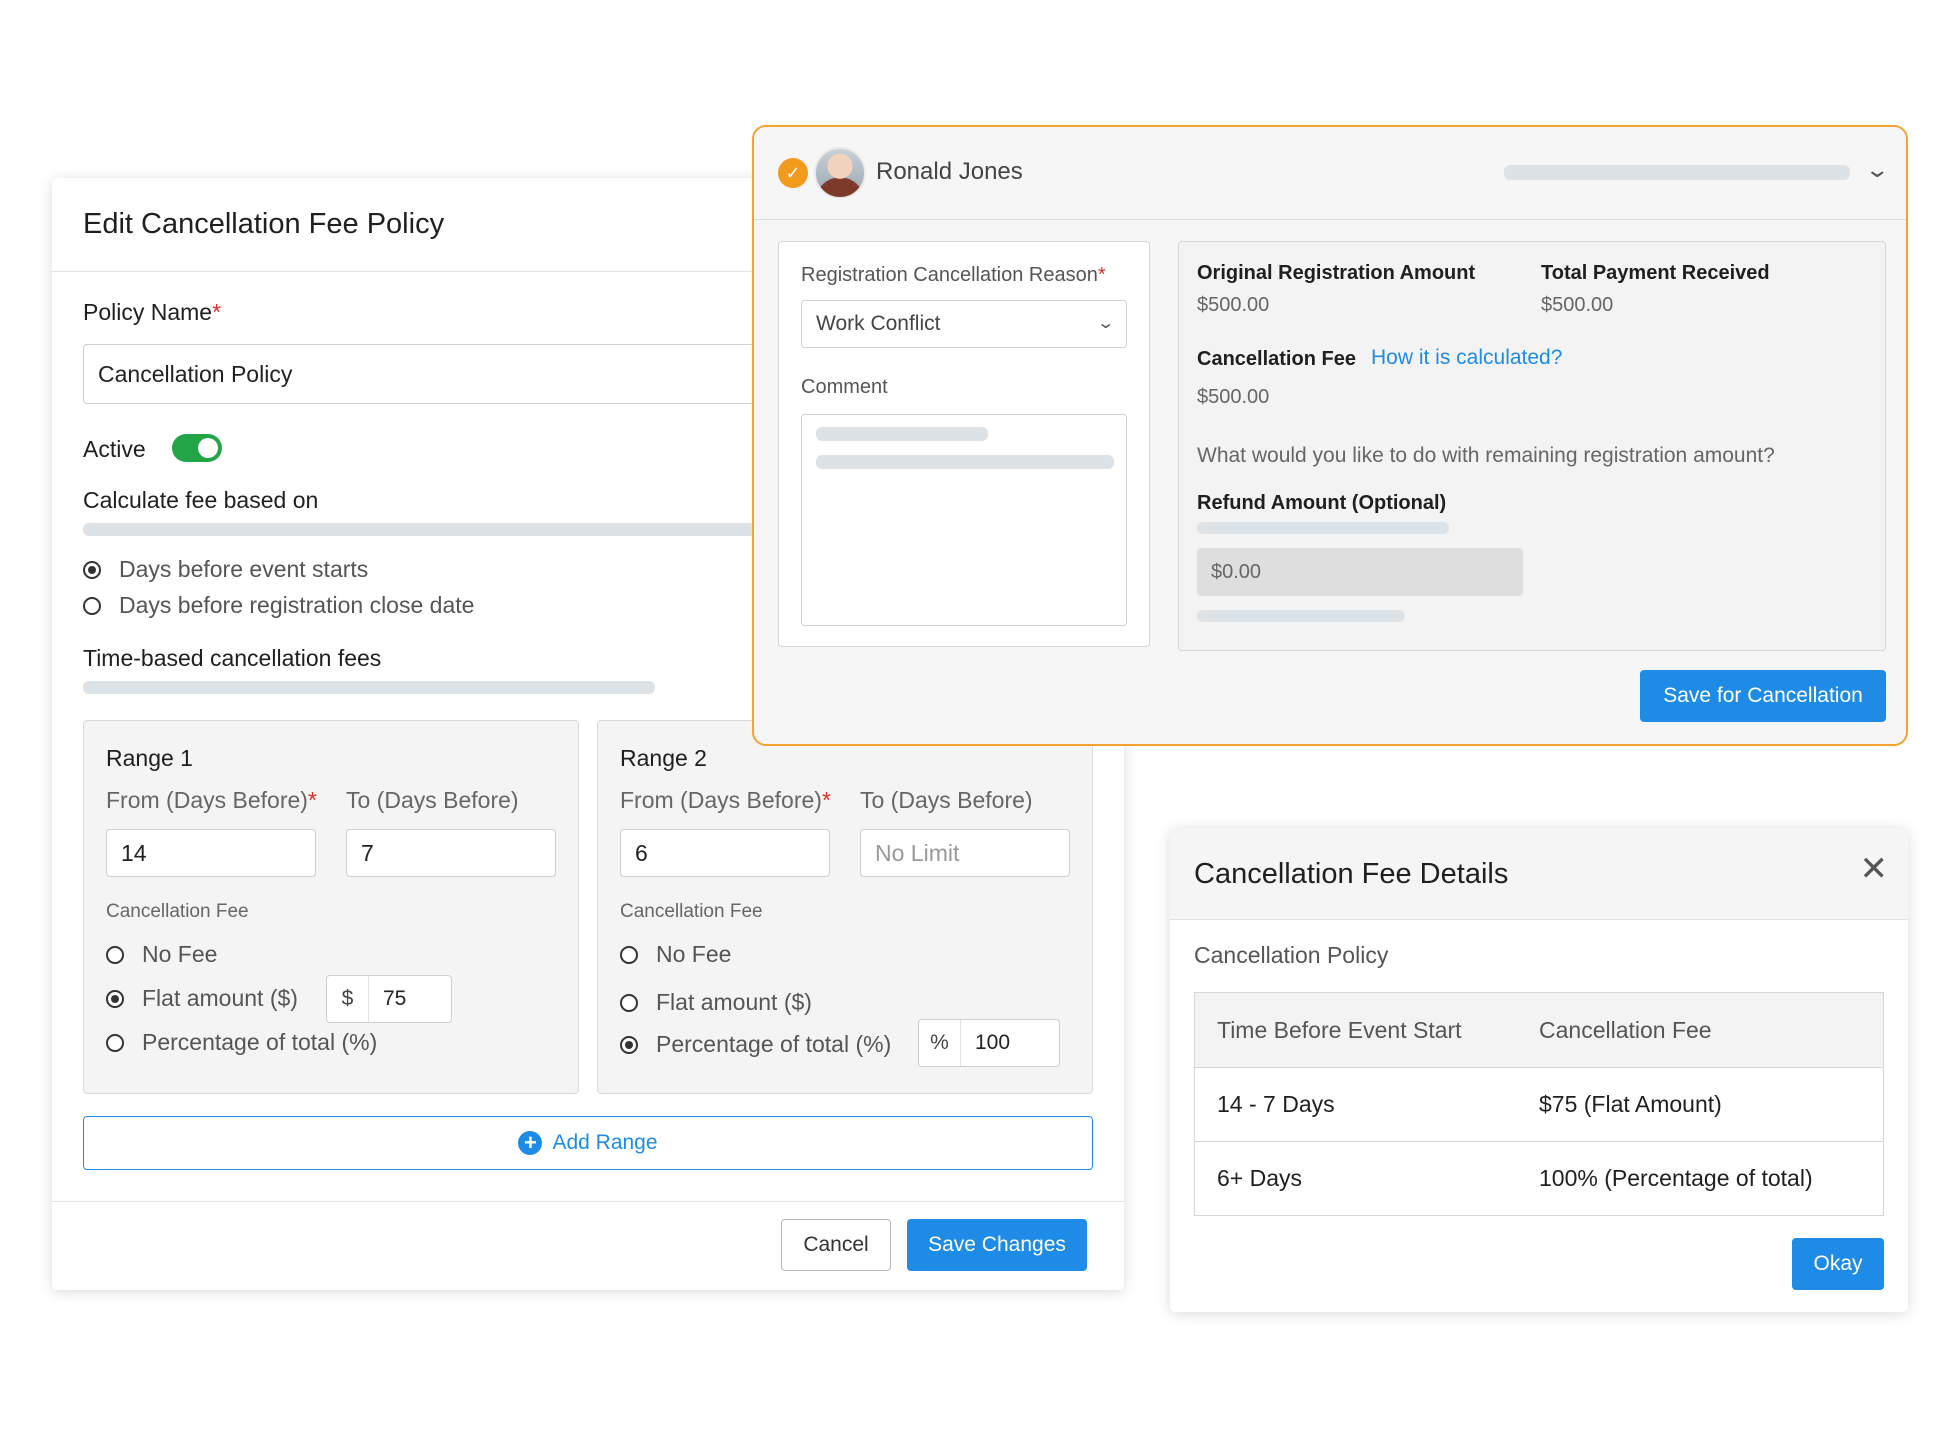 This screenshot has height=1430, width=1950. I want to click on add-range-label: Add Range, so click(605, 1142).